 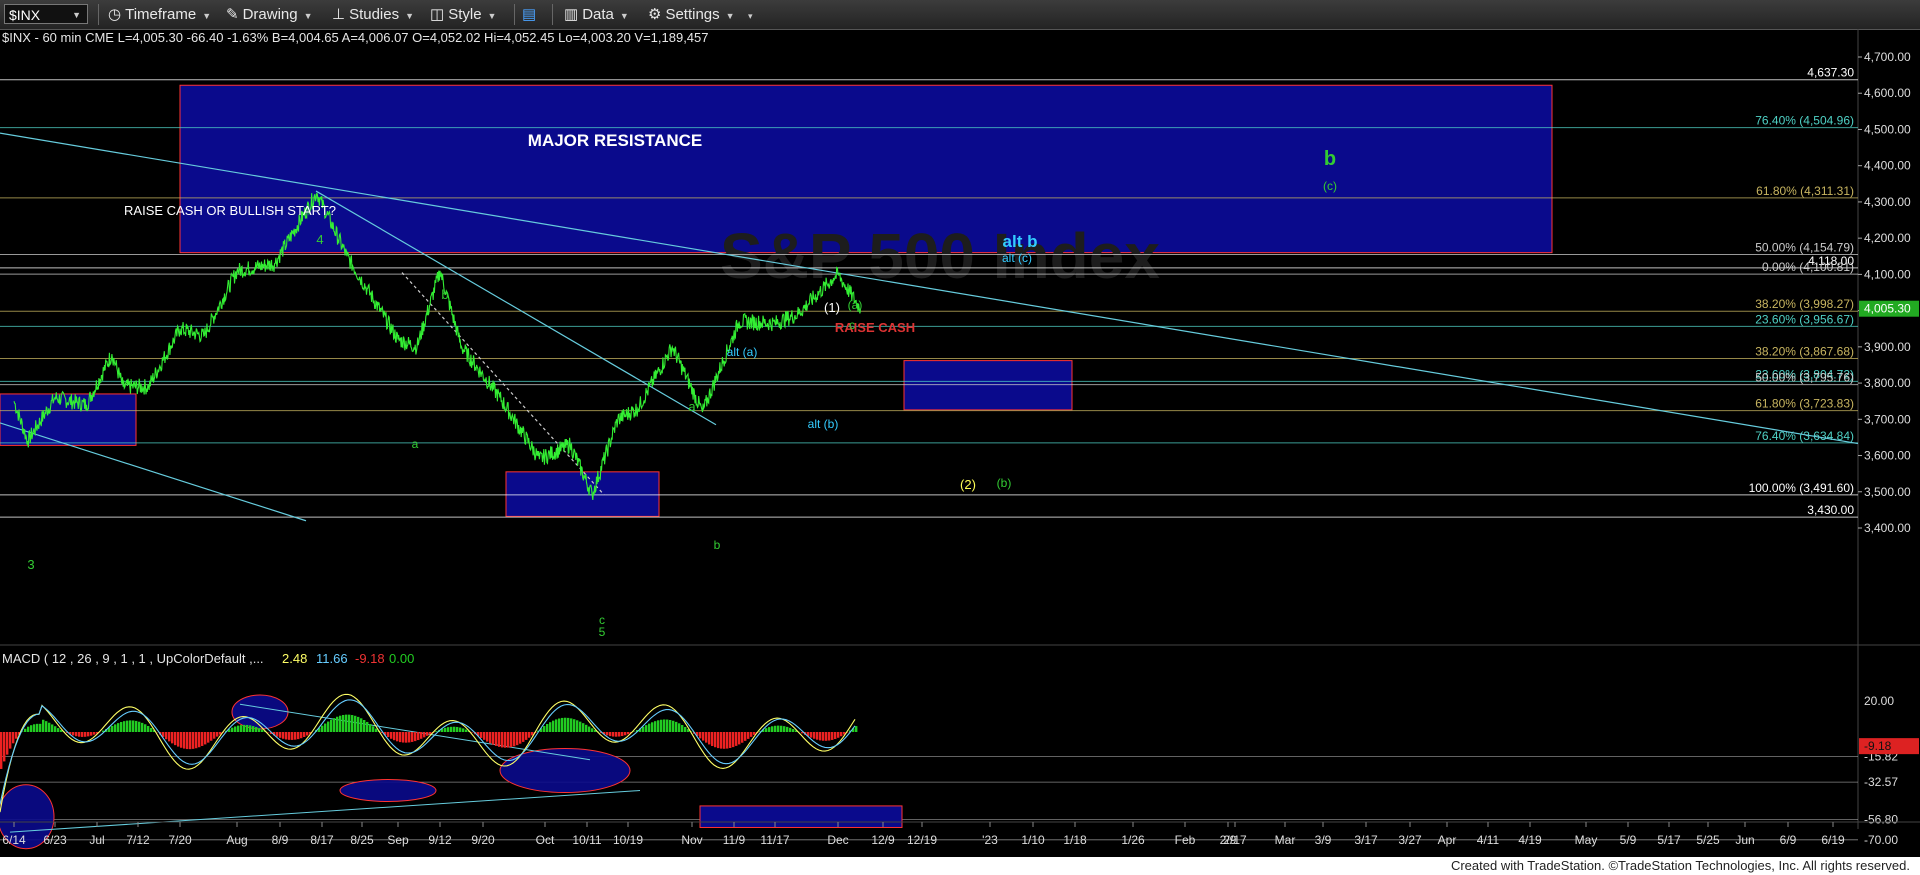 I want to click on x-tick-label: 6/9, so click(x=1788, y=840).